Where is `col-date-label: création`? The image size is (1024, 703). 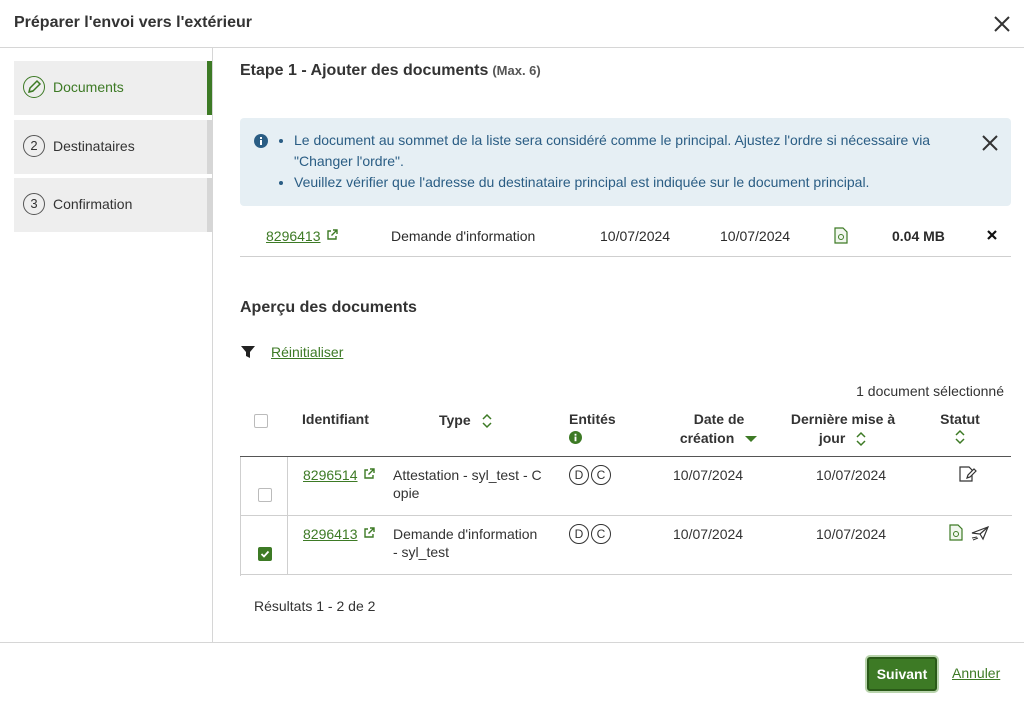
col-date-label: création is located at coordinates (707, 438).